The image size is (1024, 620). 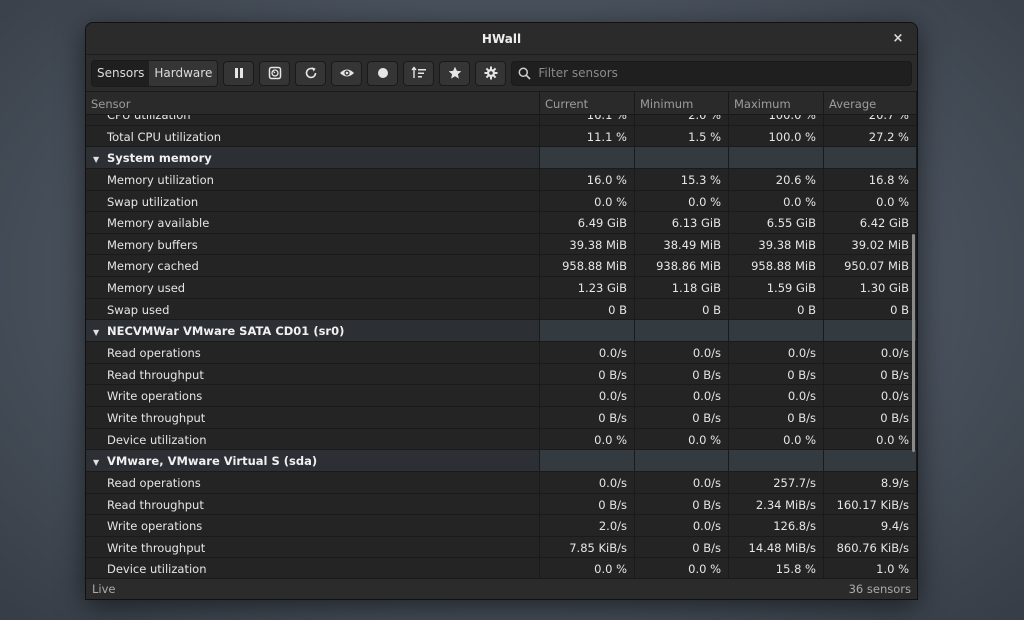 What do you see at coordinates (870, 103) in the screenshot?
I see `column-header-average: Average` at bounding box center [870, 103].